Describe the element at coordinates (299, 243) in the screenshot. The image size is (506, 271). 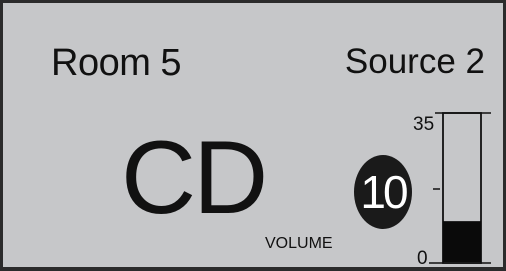
I see `volume-label: VOLUME` at that location.